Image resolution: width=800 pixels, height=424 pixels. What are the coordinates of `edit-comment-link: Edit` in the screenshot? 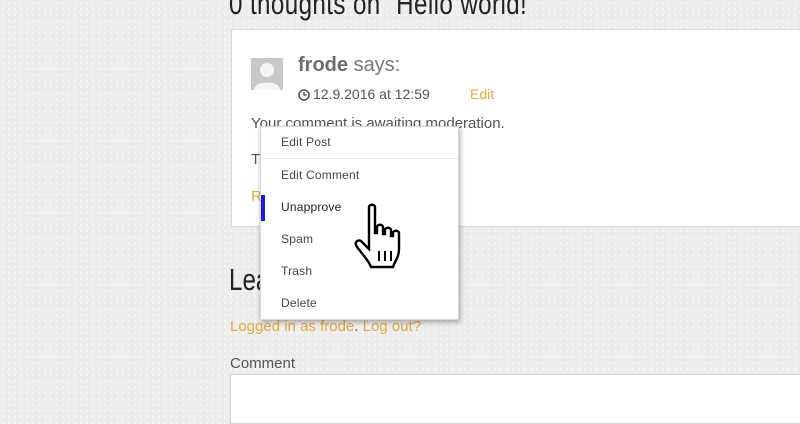 It's located at (482, 94).